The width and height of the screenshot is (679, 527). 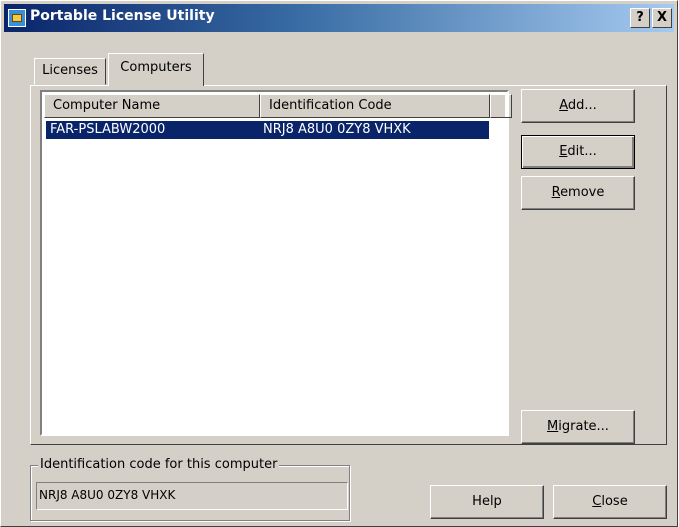 I want to click on remove-button-label: emove, so click(x=582, y=192).